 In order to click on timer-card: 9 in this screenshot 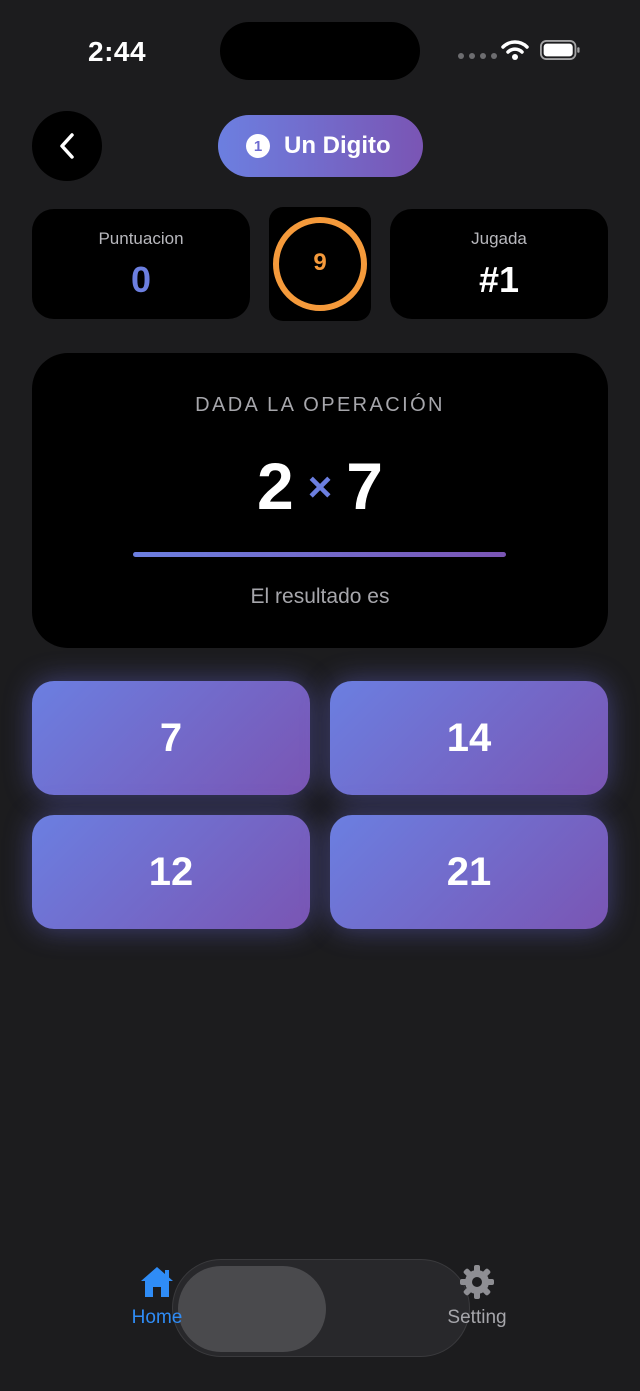, I will do `click(320, 264)`.